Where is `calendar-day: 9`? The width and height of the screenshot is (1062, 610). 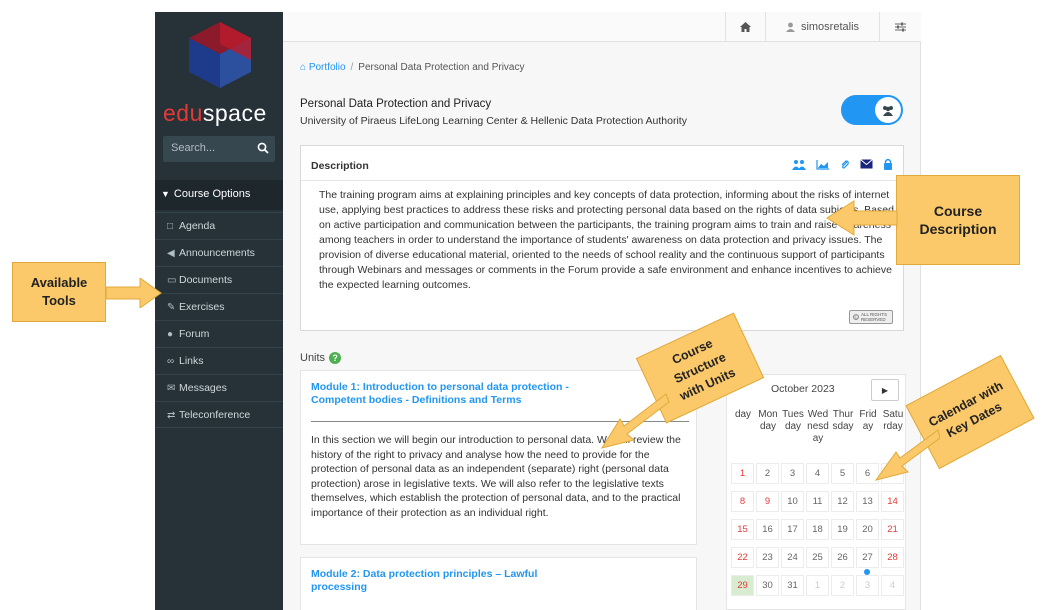 calendar-day: 9 is located at coordinates (767, 501).